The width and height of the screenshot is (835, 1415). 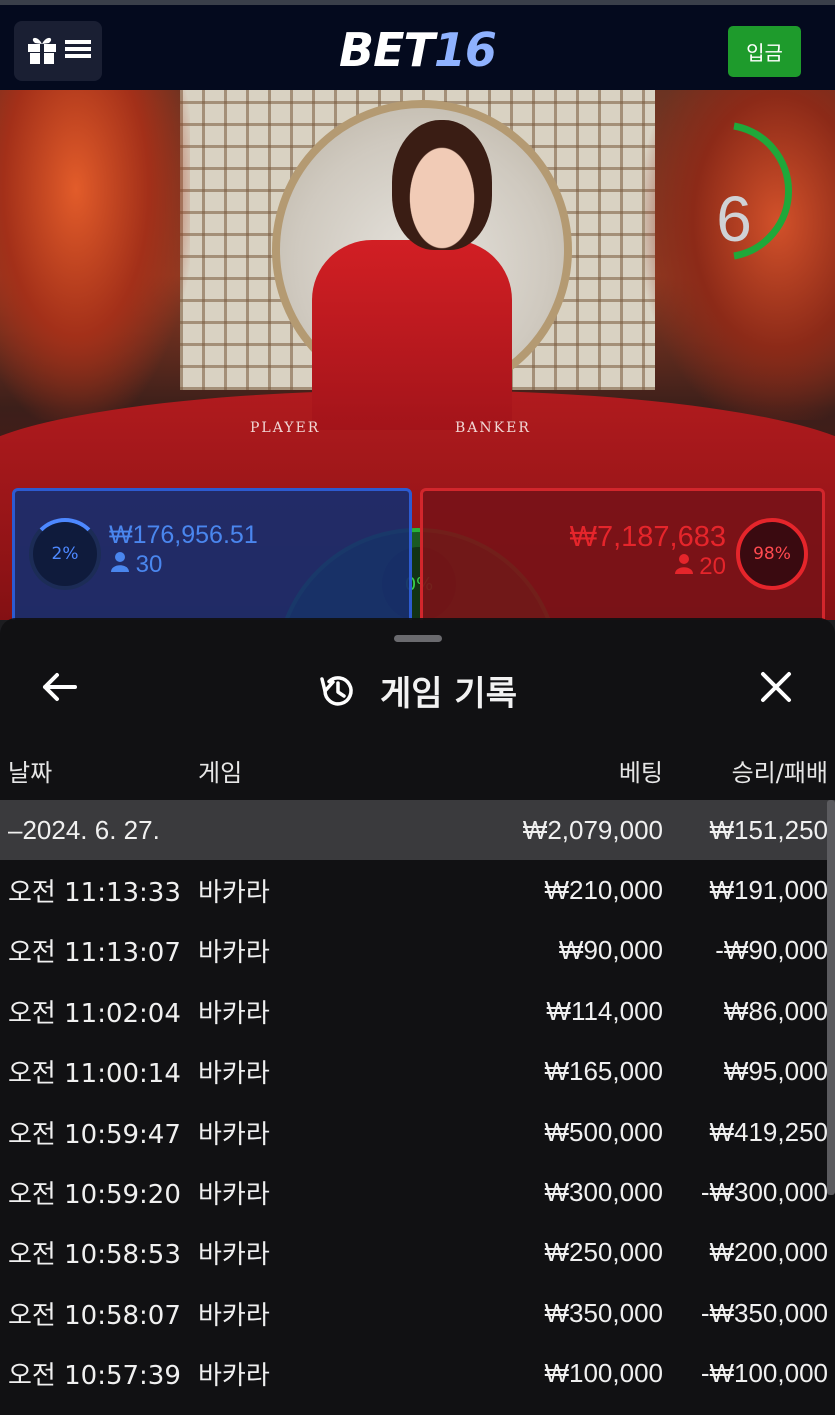 I want to click on row-time: 오전 11:13:33, so click(x=94, y=893).